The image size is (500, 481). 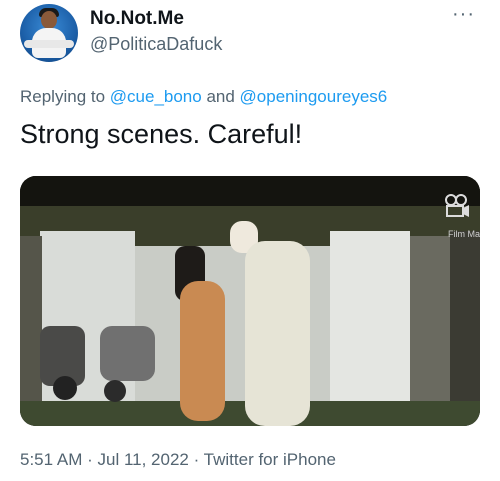 I want to click on tweet-text: Strong scenes. Careful!, so click(x=161, y=134).